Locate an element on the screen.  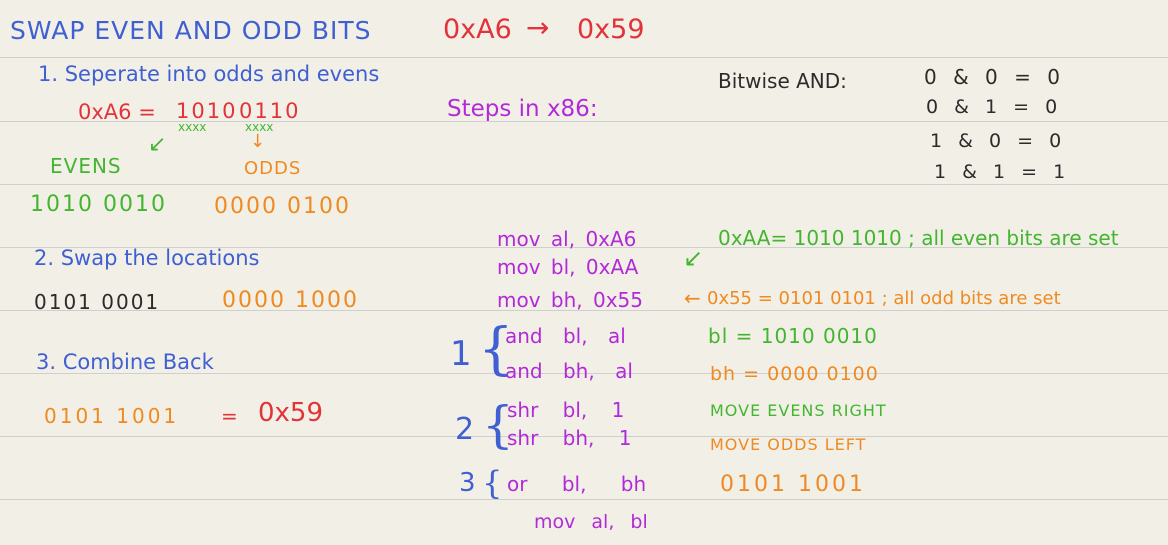
left-arrow-icon: ← is located at coordinates (692, 298).